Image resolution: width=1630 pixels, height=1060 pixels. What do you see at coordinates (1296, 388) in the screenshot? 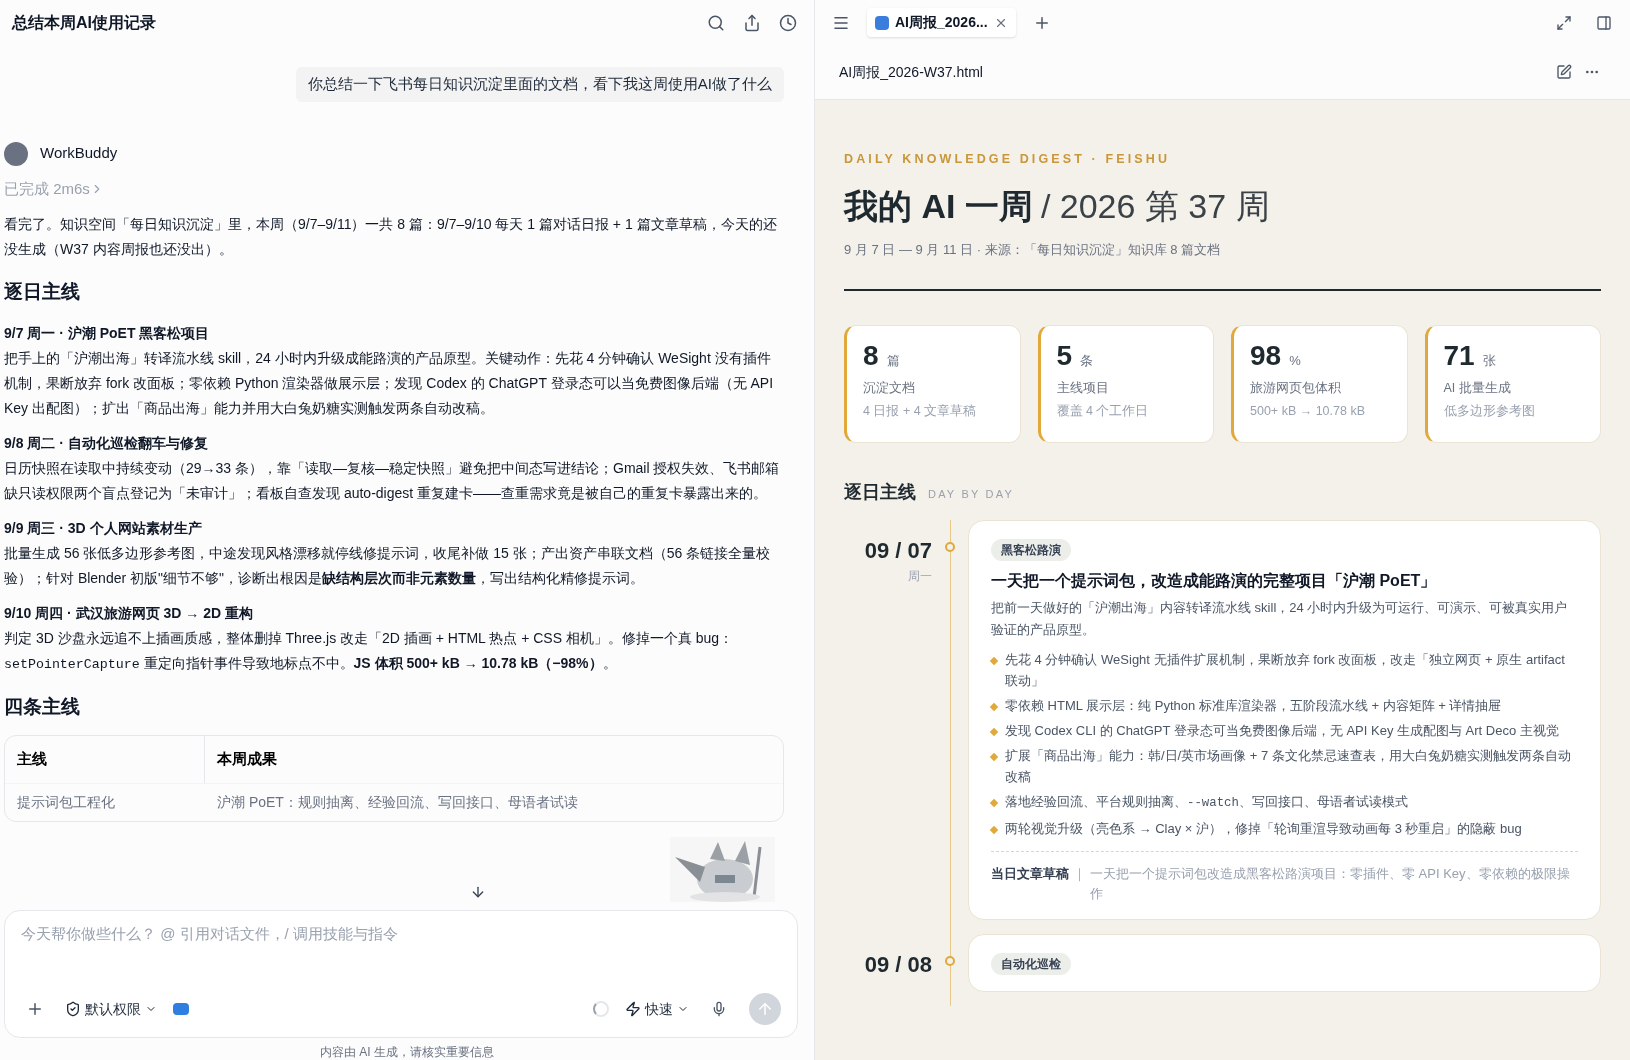
I see `stat-label: 旅游网页包体积` at bounding box center [1296, 388].